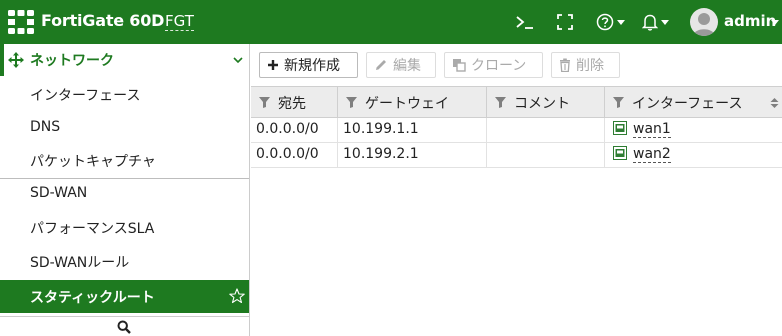 The width and height of the screenshot is (782, 336). Describe the element at coordinates (687, 104) in the screenshot. I see `column-header-label: インターフェース` at that location.